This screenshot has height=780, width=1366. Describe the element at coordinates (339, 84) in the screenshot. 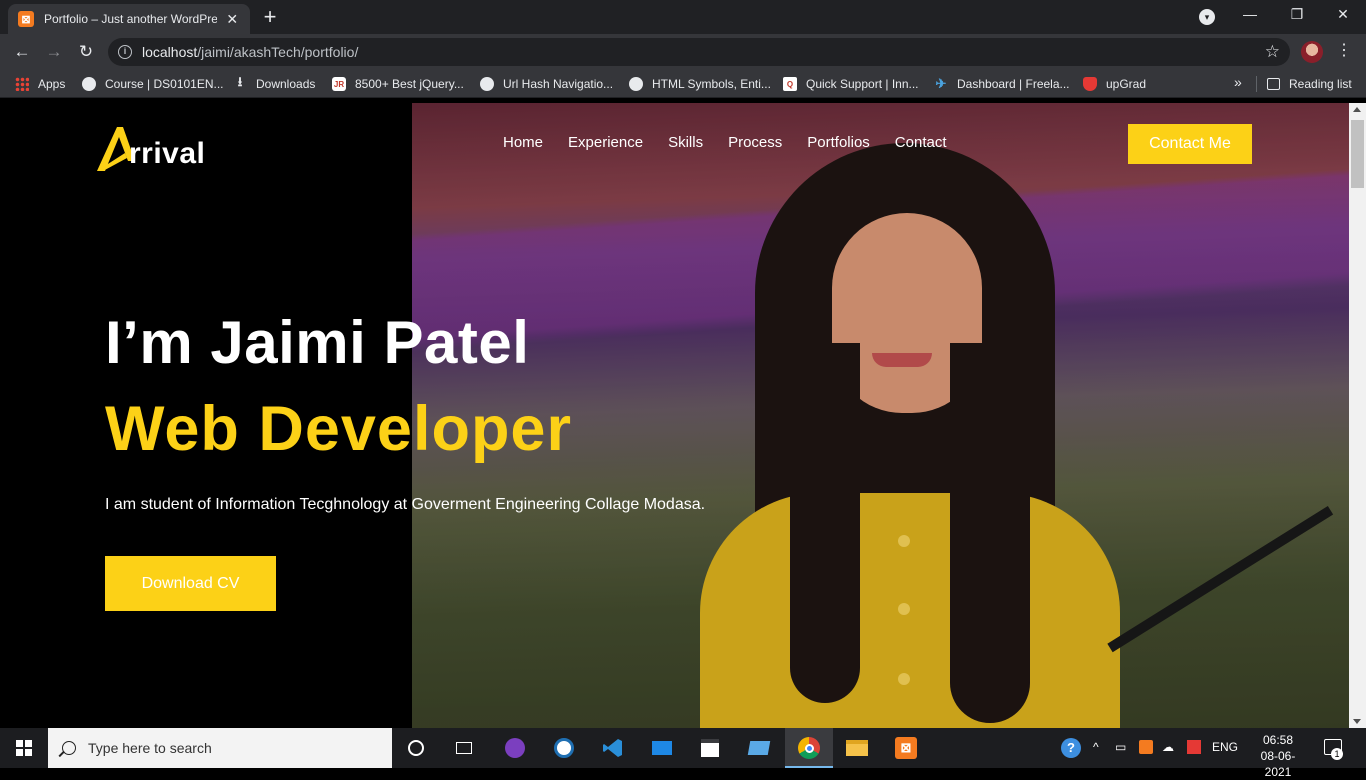

I see `jr-icon: JR` at that location.